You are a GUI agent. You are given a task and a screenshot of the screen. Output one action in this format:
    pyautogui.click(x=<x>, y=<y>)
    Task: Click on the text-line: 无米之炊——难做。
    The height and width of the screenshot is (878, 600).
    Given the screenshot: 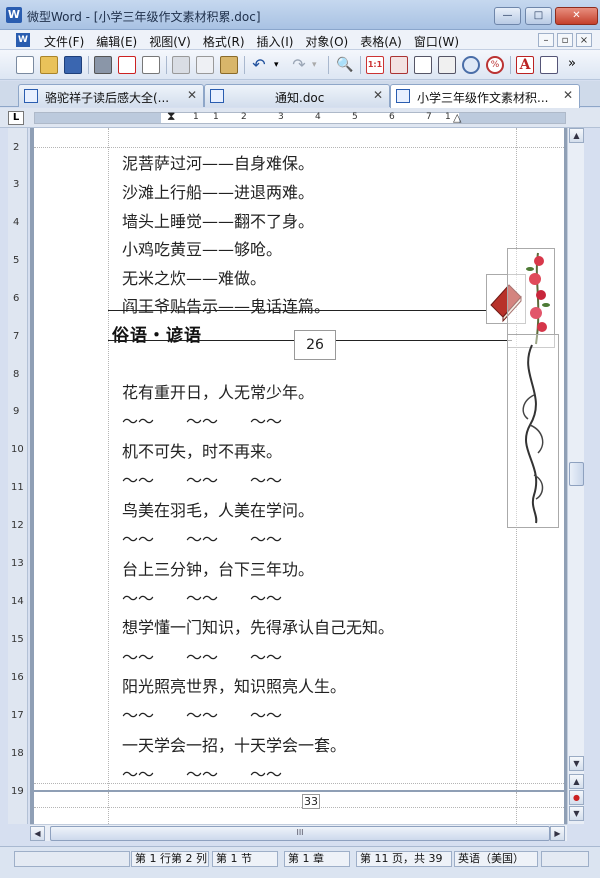 What is the action you would take?
    pyautogui.click(x=194, y=277)
    